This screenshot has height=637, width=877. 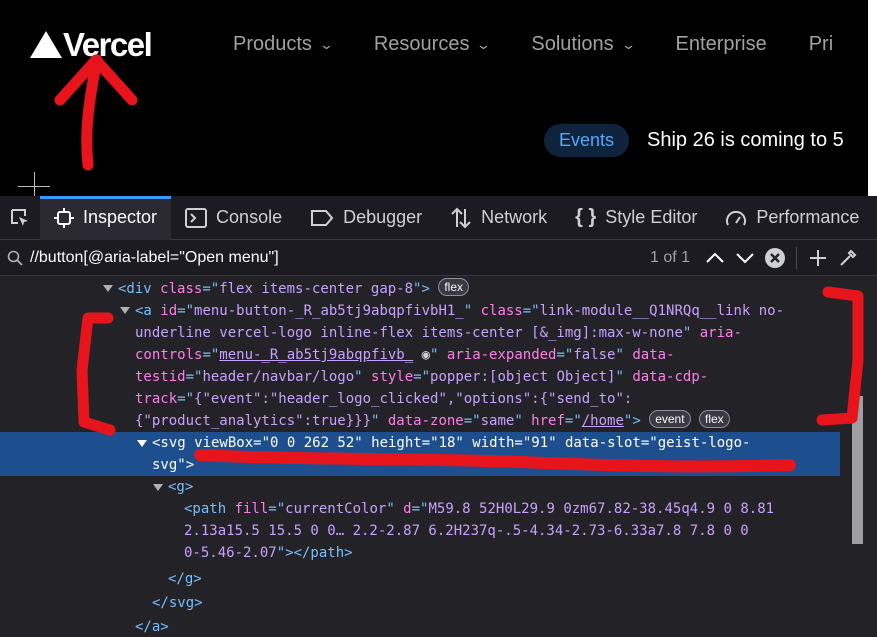 What do you see at coordinates (185, 579) in the screenshot?
I see `tag-text: </g>` at bounding box center [185, 579].